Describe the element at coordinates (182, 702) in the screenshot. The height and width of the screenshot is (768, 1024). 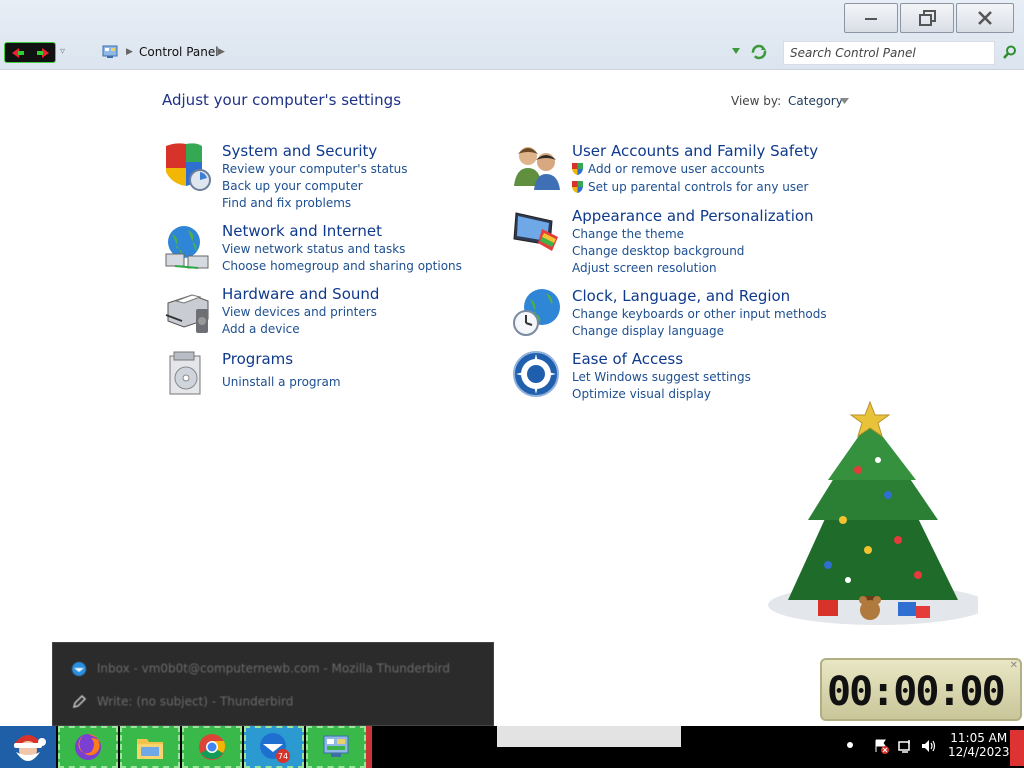
I see `popup-item-write: Write: (no subject) - Thunderbird` at that location.